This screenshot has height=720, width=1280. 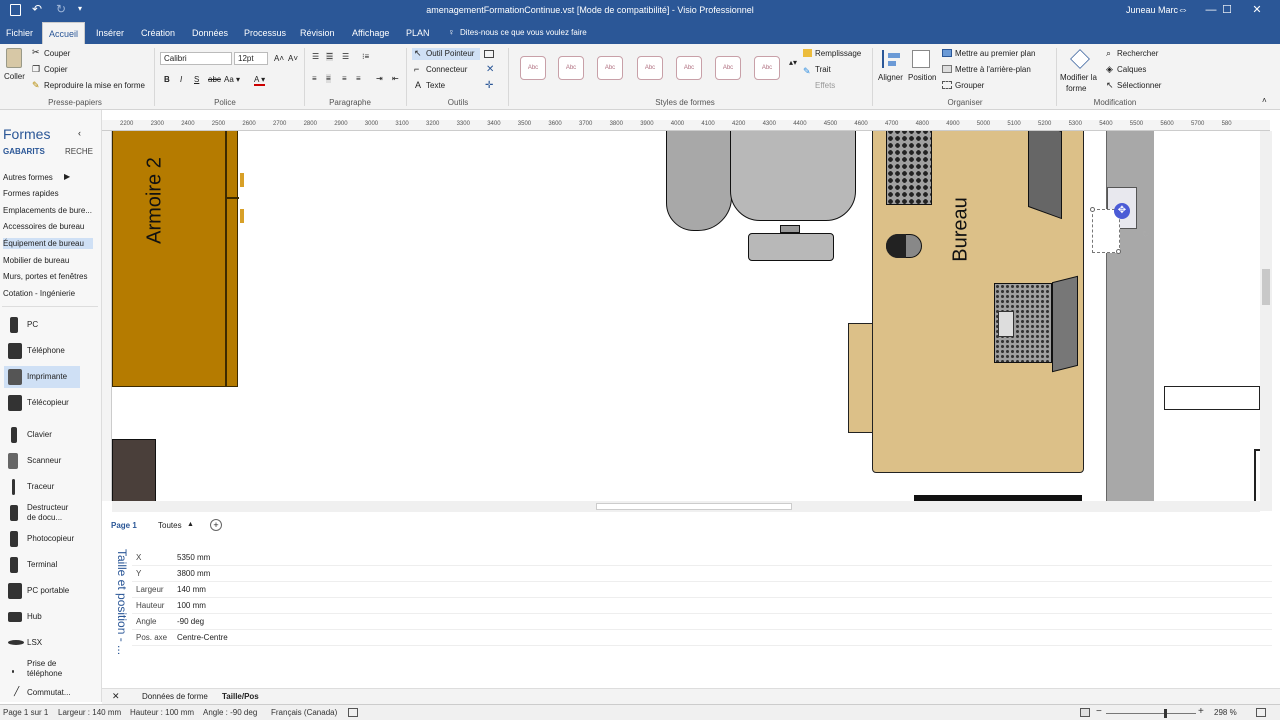 What do you see at coordinates (328, 78) in the screenshot?
I see `align-center-icon: ≡` at bounding box center [328, 78].